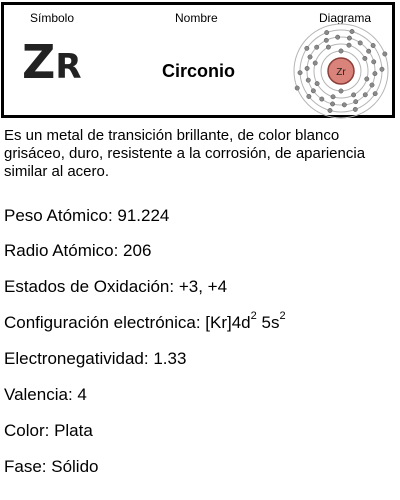 This screenshot has height=500, width=400. I want to click on nucleus-label: Zr, so click(341, 72).